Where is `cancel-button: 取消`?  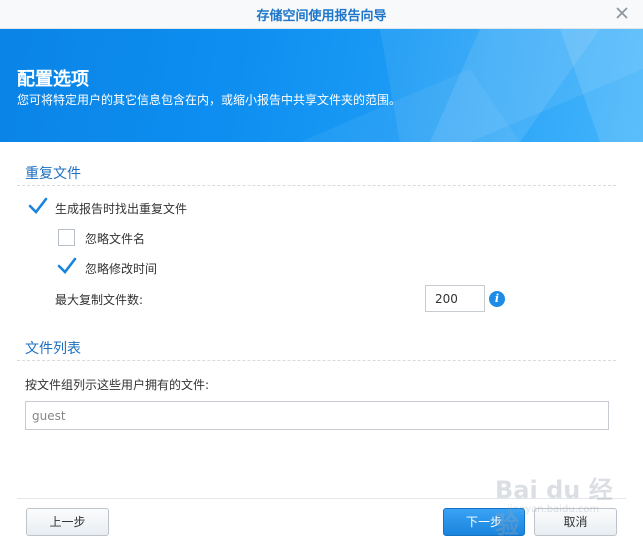
cancel-button: 取消 is located at coordinates (575, 522).